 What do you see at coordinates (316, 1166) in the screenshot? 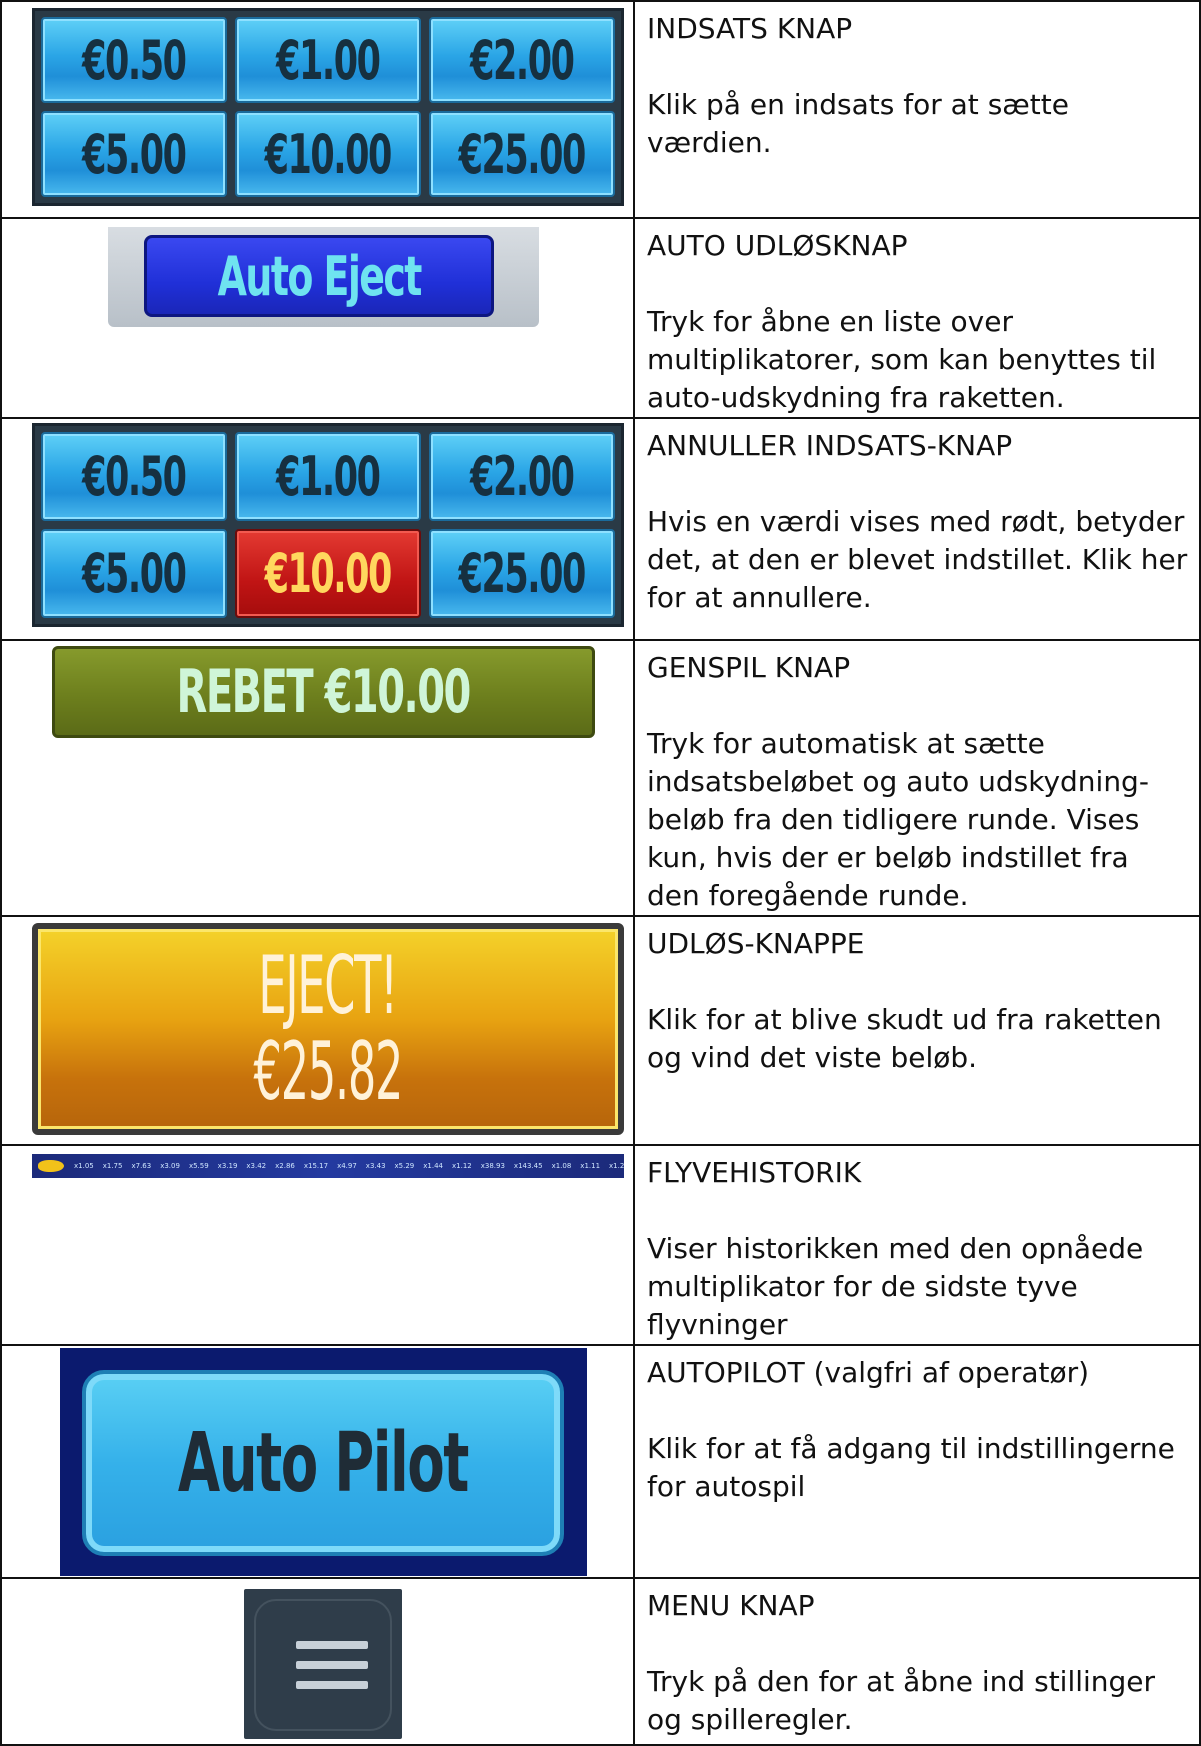
I see `history-multiplier: x15.17` at bounding box center [316, 1166].